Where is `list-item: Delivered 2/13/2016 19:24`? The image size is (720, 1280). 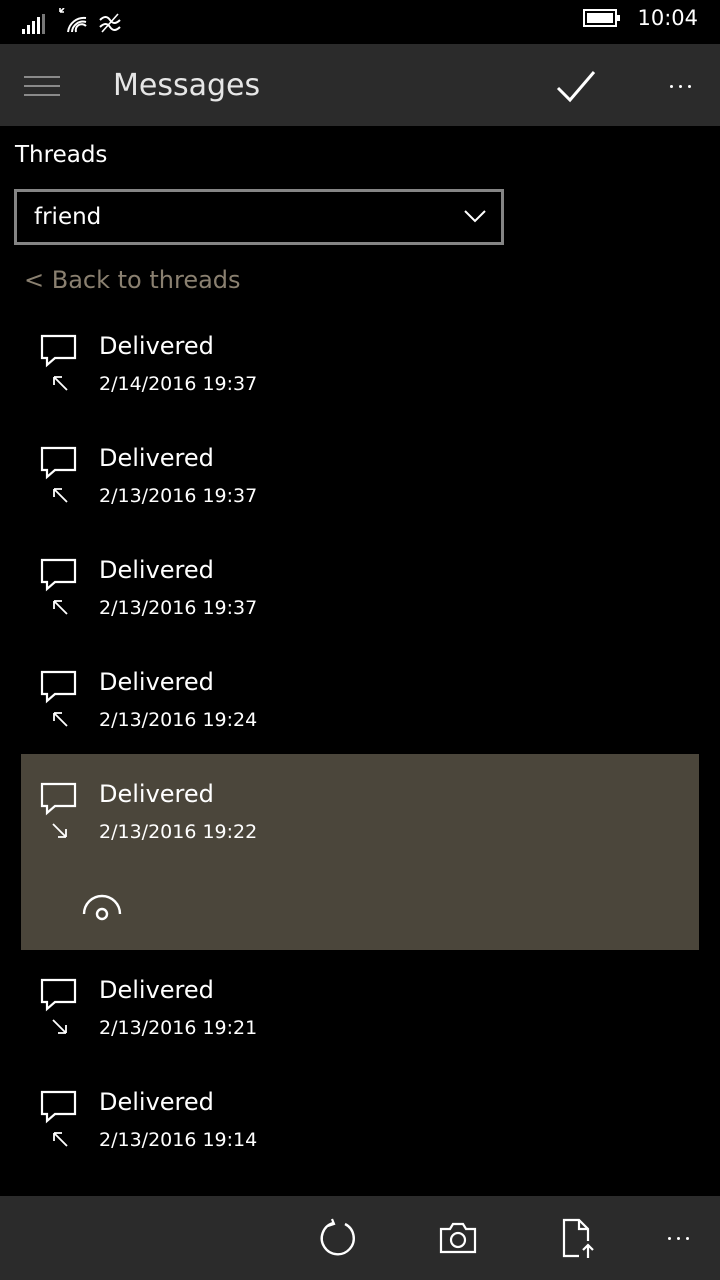 list-item: Delivered 2/13/2016 19:24 is located at coordinates (360, 698).